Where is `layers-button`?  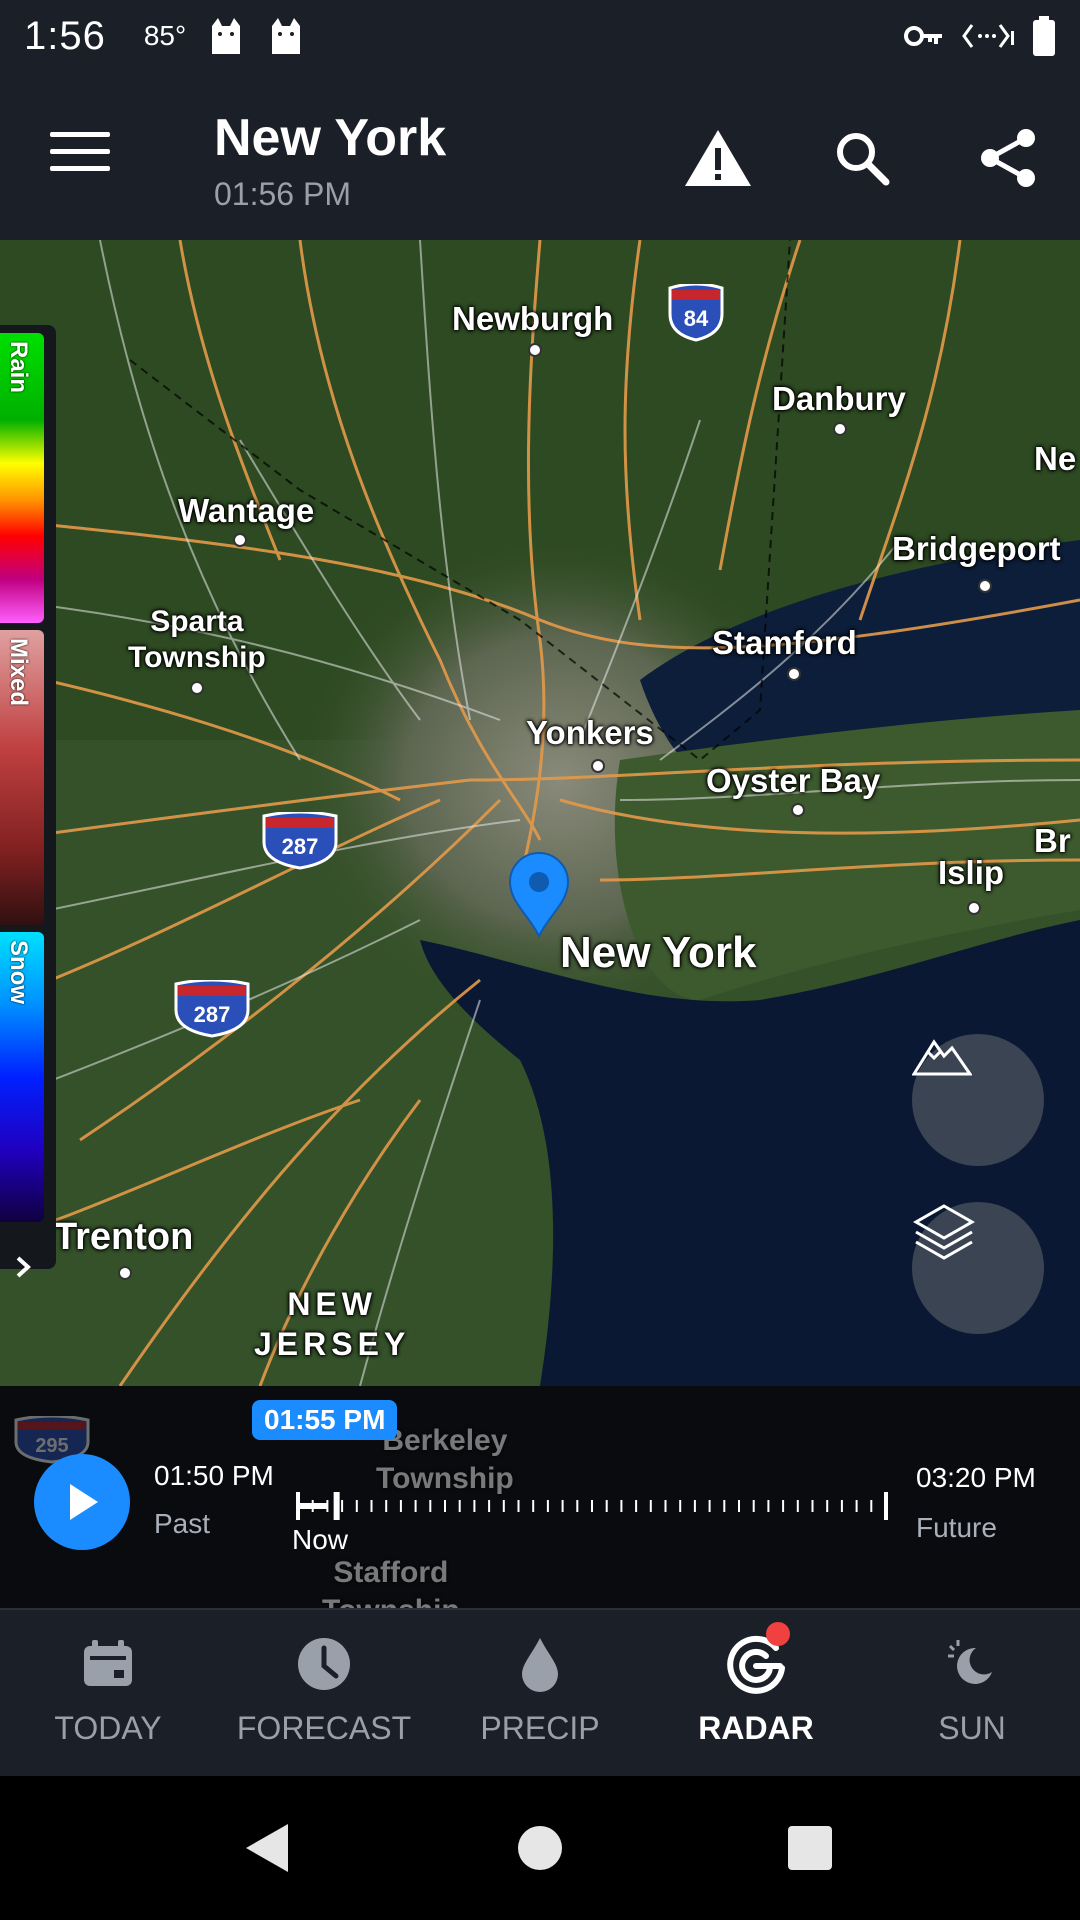
layers-button is located at coordinates (978, 1268).